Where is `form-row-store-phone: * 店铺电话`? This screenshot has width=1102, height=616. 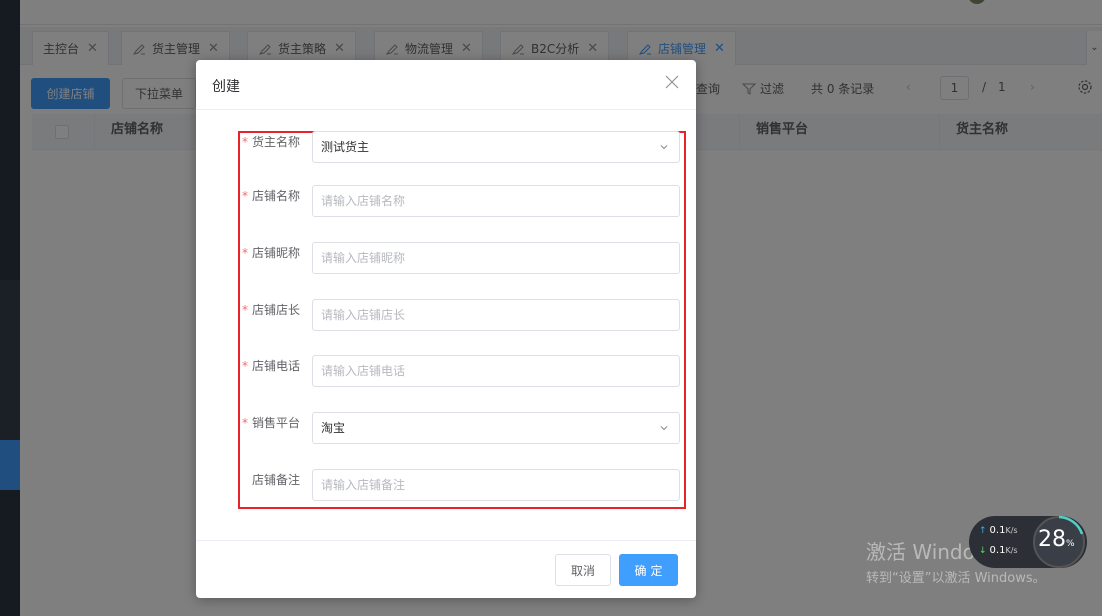 form-row-store-phone: * 店铺电话 is located at coordinates (460, 371).